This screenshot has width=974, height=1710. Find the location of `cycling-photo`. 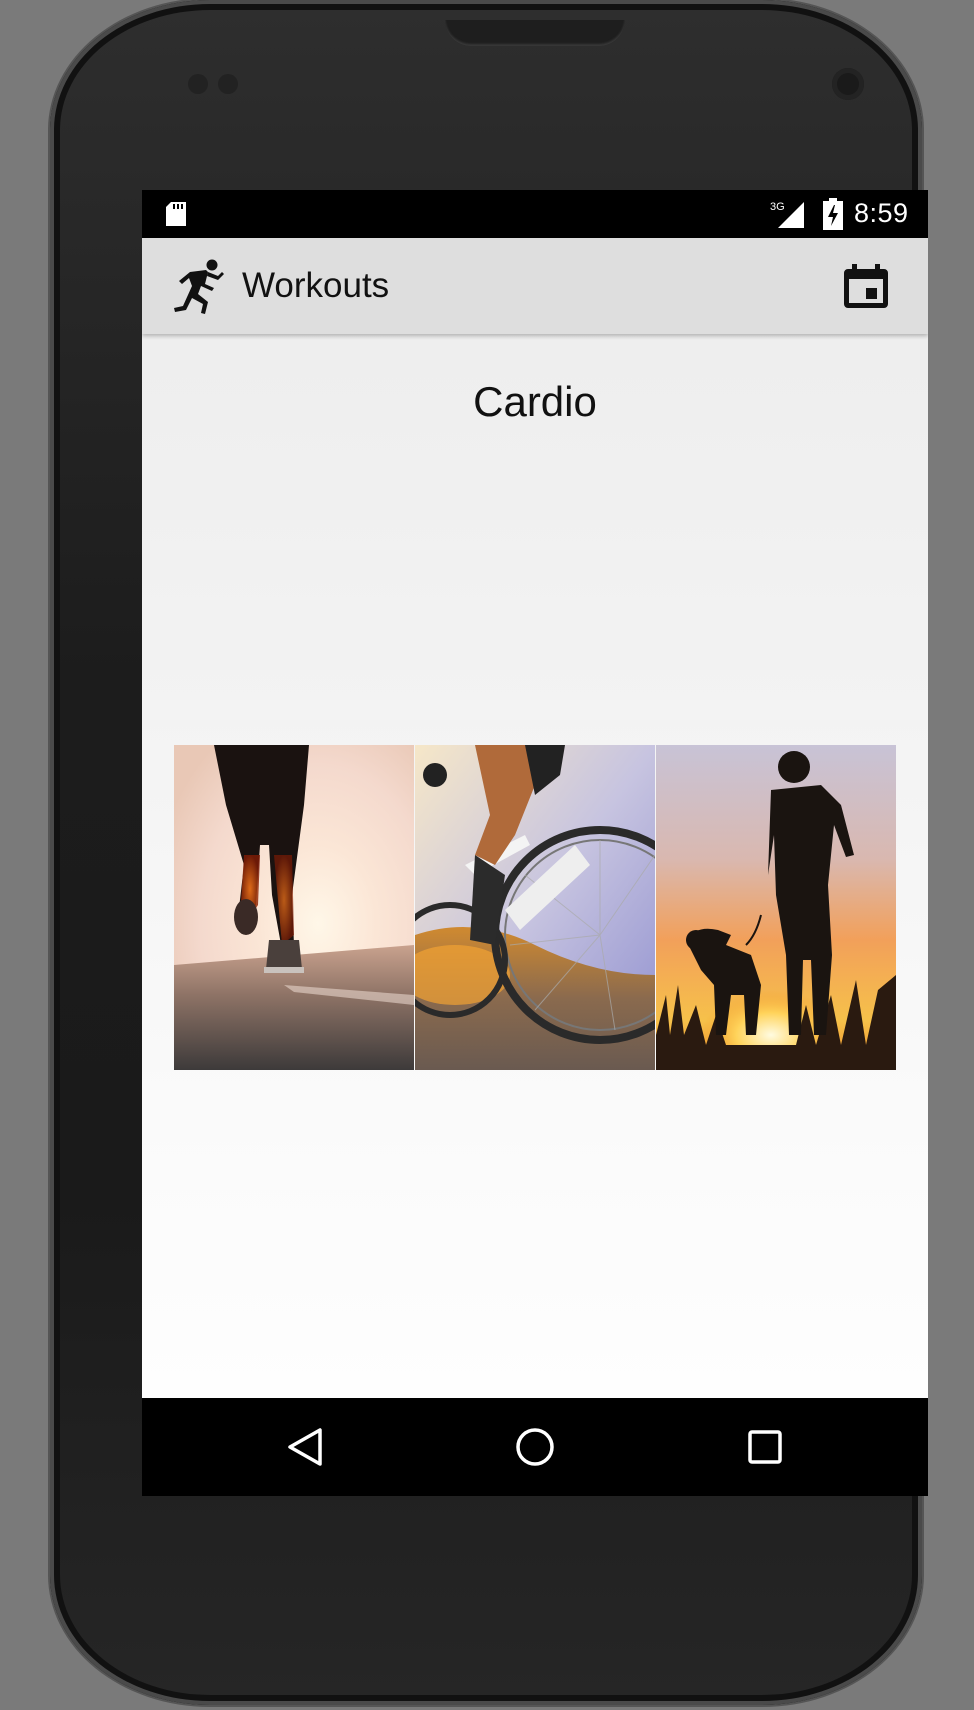

cycling-photo is located at coordinates (535, 907).